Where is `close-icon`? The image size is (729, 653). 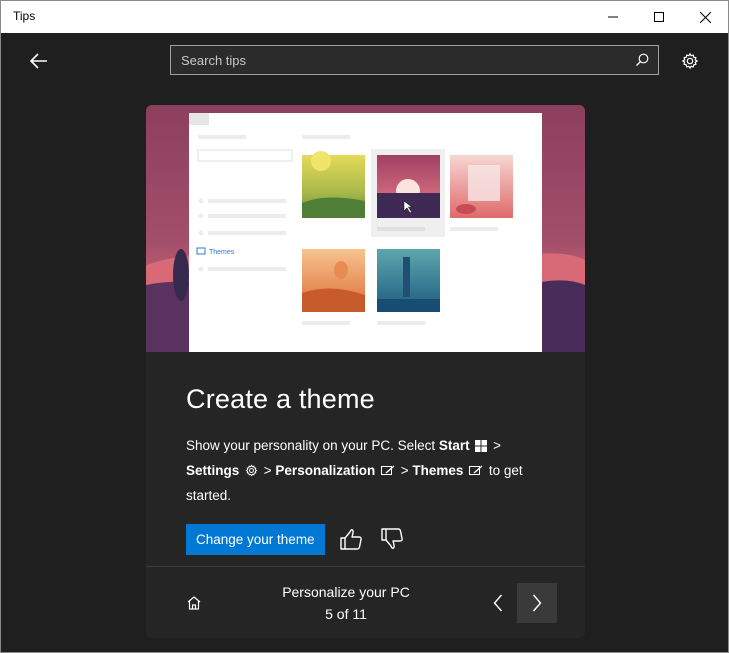 close-icon is located at coordinates (705, 17).